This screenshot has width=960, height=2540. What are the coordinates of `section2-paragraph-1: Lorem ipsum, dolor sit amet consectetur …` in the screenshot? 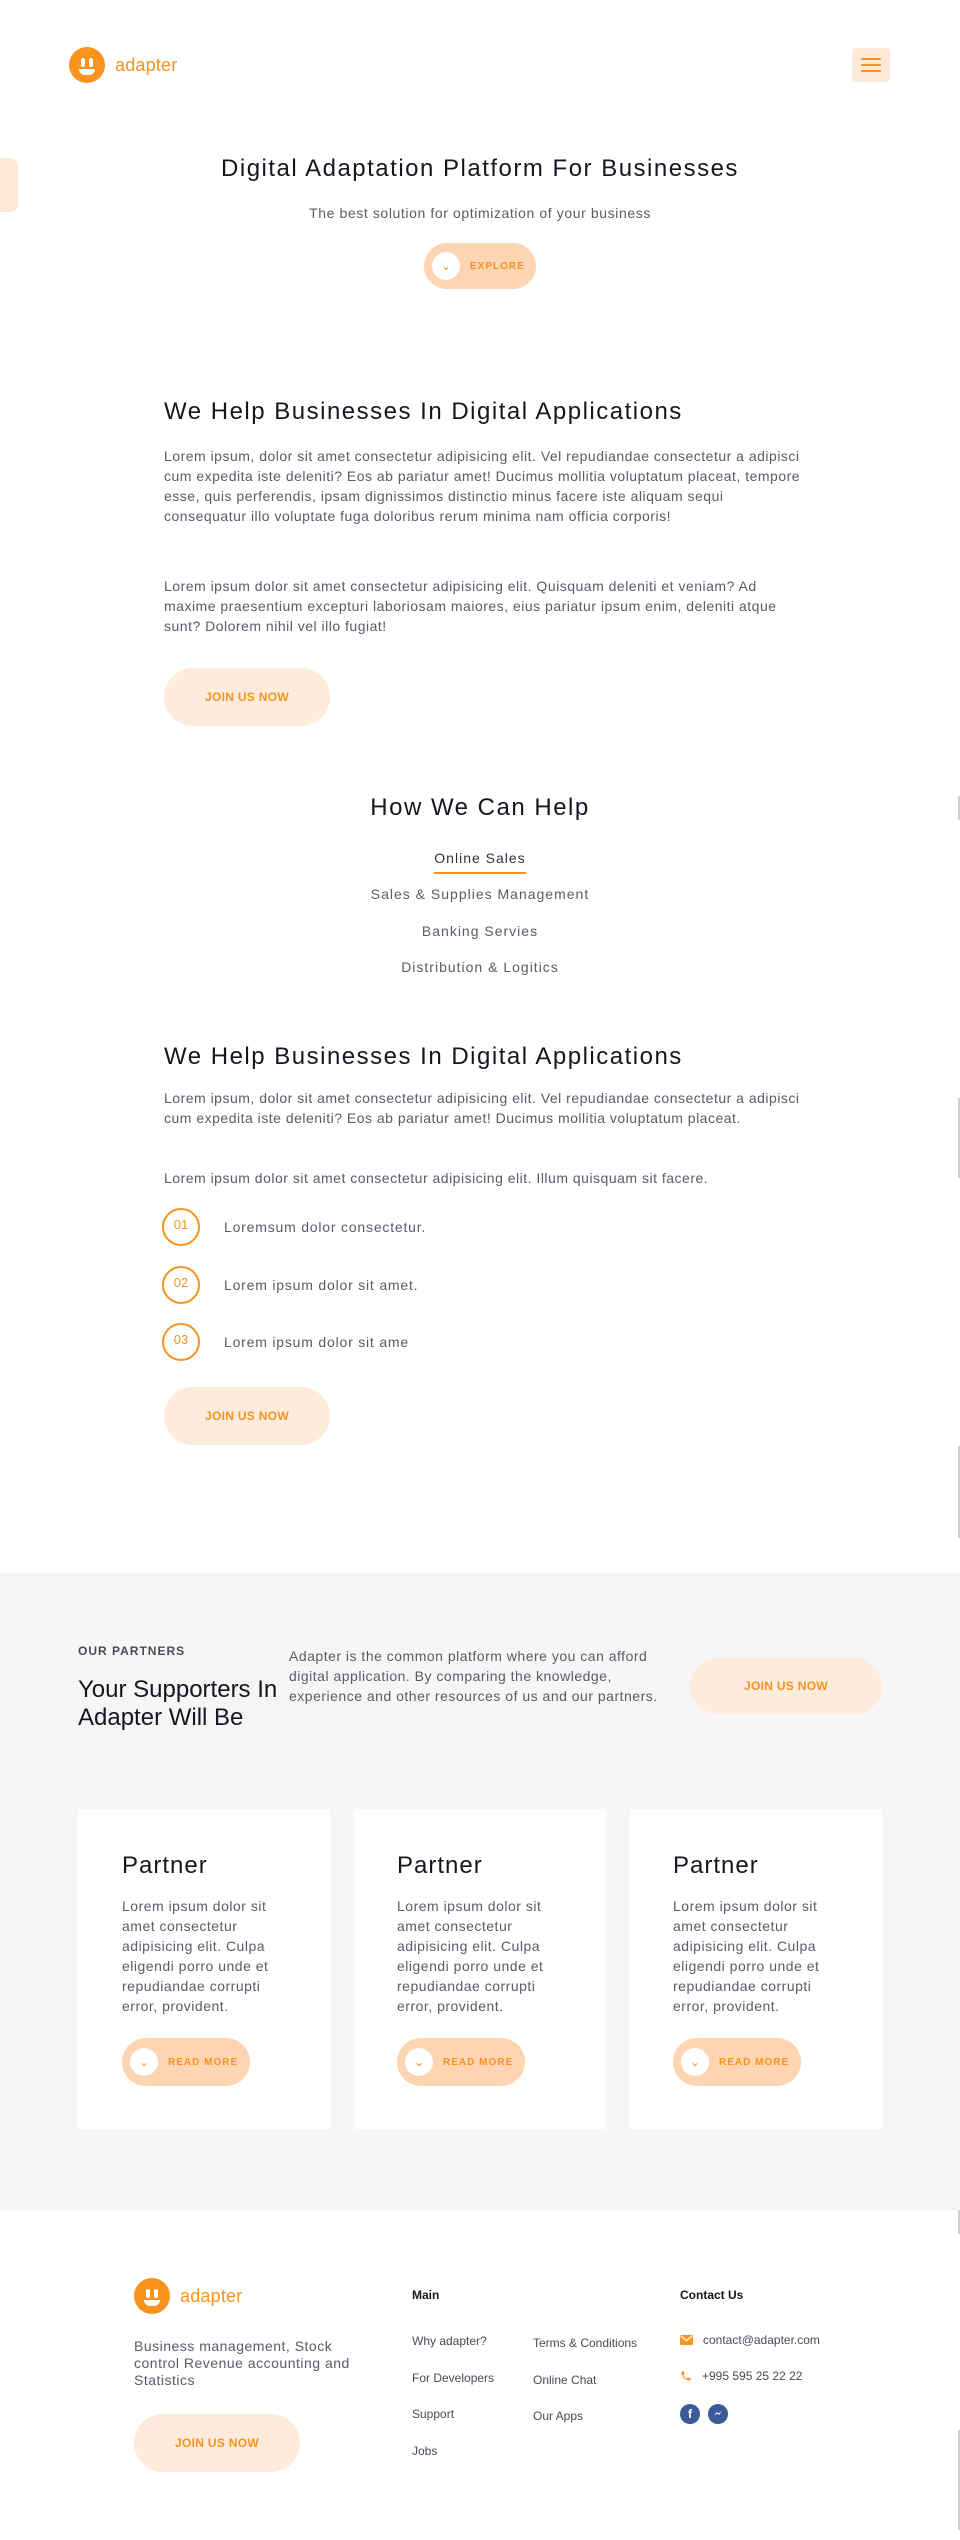 It's located at (482, 1108).